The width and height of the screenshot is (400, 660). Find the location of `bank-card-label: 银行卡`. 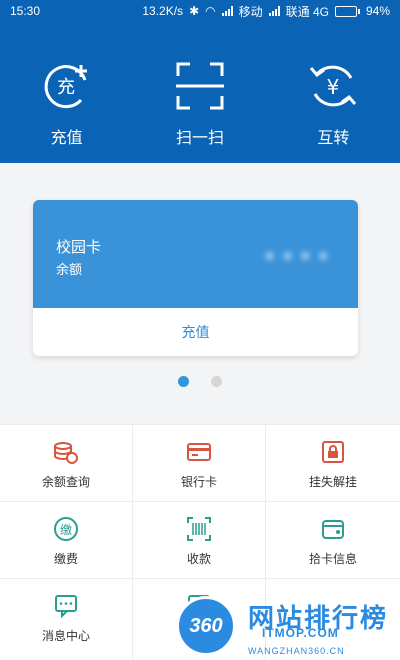

bank-card-label: 银行卡 is located at coordinates (198, 482).